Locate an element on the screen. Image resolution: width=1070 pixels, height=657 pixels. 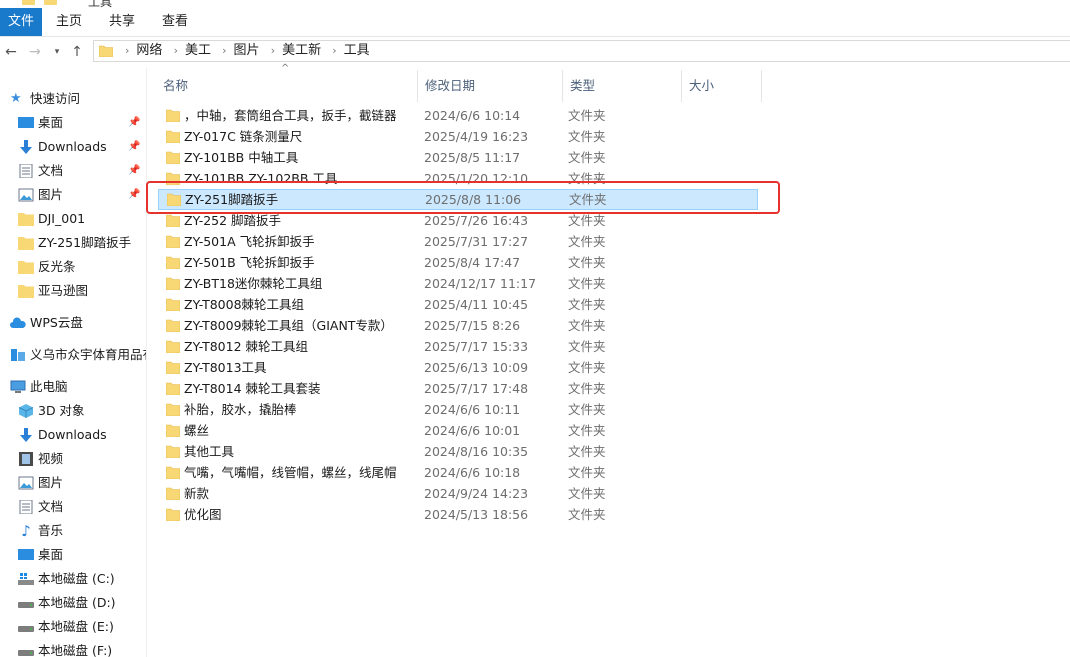
file-date: 2024/12/17 11:17 is located at coordinates (480, 283).